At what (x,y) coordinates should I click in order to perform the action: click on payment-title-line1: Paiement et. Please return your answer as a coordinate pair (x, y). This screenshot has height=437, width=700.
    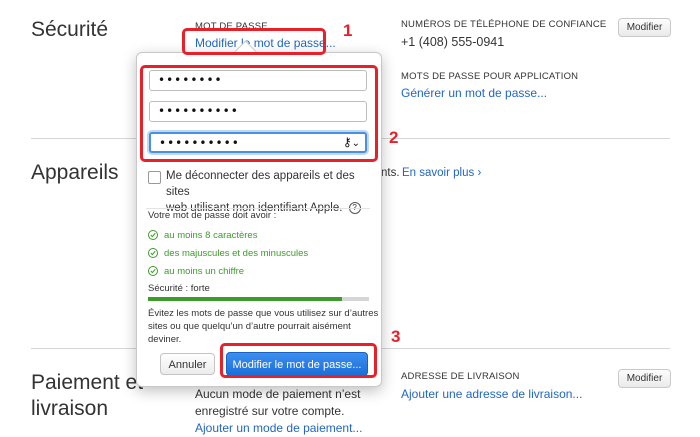
    Looking at the image, I should click on (87, 382).